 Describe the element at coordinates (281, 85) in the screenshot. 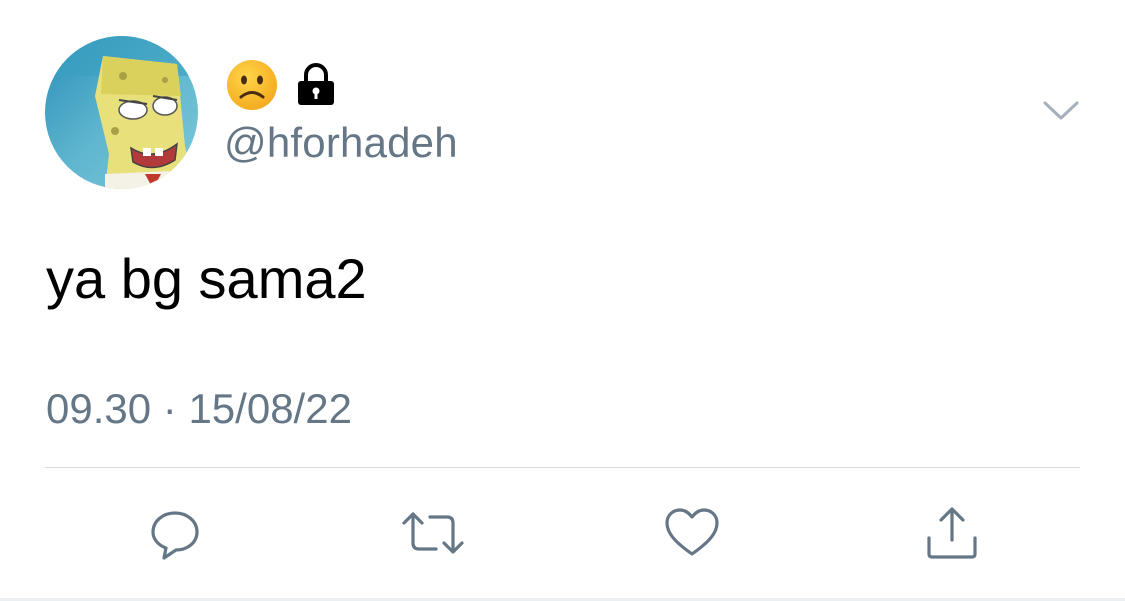

I see `display-name` at that location.